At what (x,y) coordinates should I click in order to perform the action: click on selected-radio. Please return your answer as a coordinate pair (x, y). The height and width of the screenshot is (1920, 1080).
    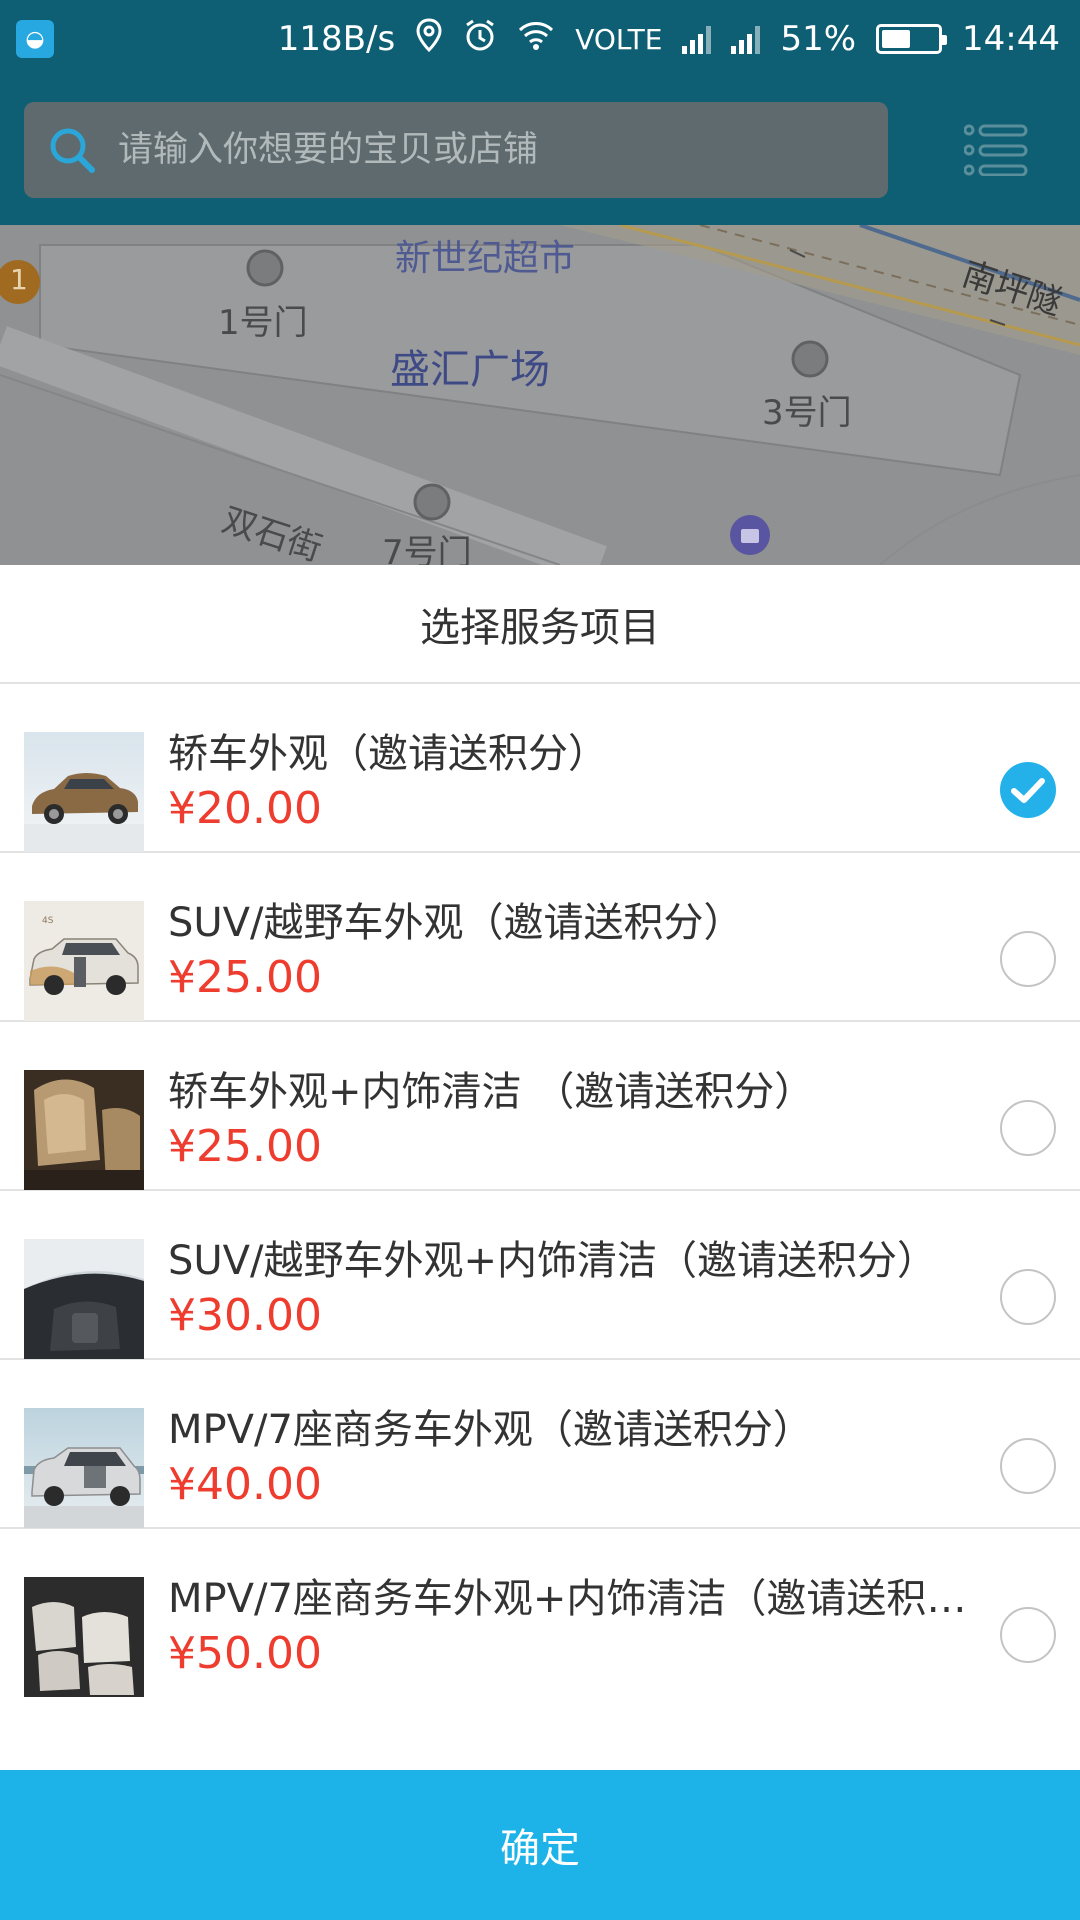
    Looking at the image, I should click on (1028, 790).